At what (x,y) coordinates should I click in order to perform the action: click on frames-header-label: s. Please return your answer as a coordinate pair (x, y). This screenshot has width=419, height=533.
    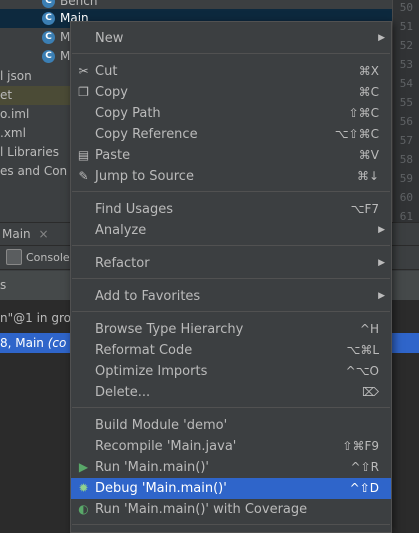
    Looking at the image, I should click on (3, 285).